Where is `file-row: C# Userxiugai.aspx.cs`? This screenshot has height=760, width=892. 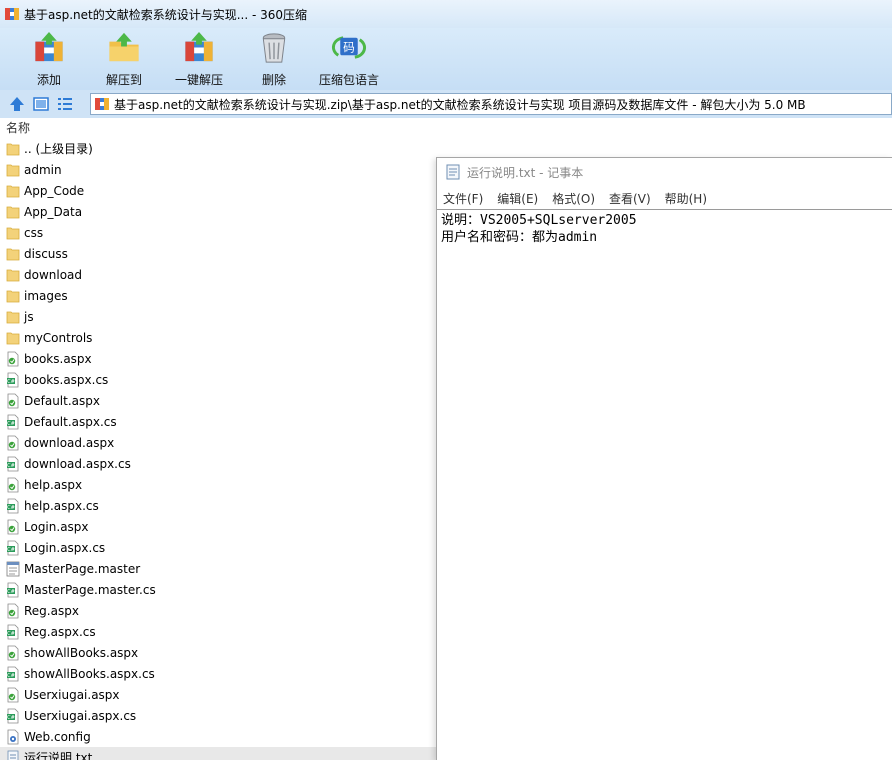 file-row: C# Userxiugai.aspx.cs is located at coordinates (220, 715).